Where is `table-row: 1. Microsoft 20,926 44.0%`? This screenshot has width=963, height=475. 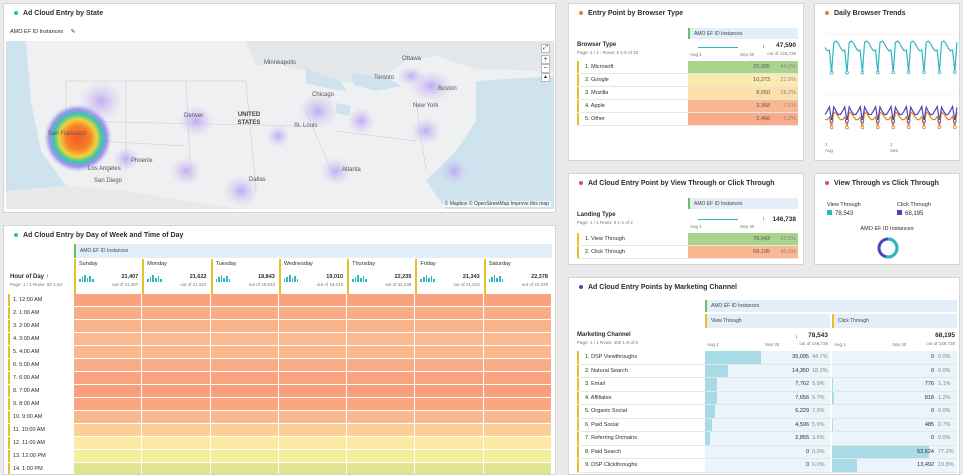
table-row: 1. Microsoft 20,926 44.0% is located at coordinates (687, 67).